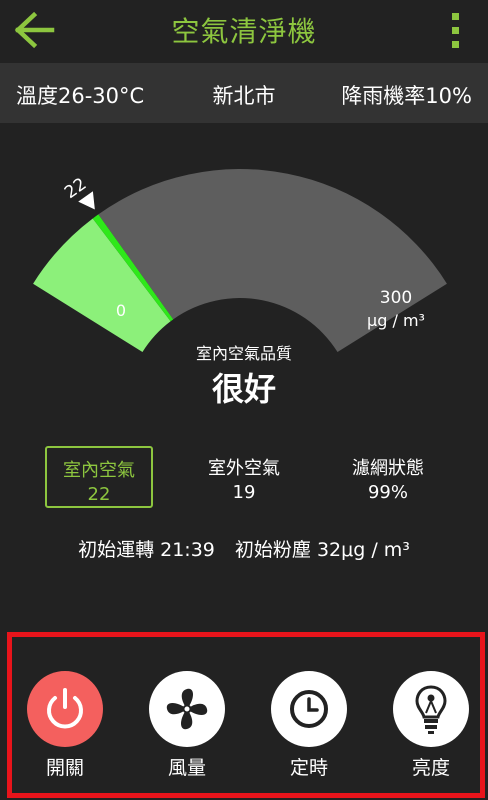 Image resolution: width=488 pixels, height=800 pixels. I want to click on gauge-max-label: 300, so click(396, 298).